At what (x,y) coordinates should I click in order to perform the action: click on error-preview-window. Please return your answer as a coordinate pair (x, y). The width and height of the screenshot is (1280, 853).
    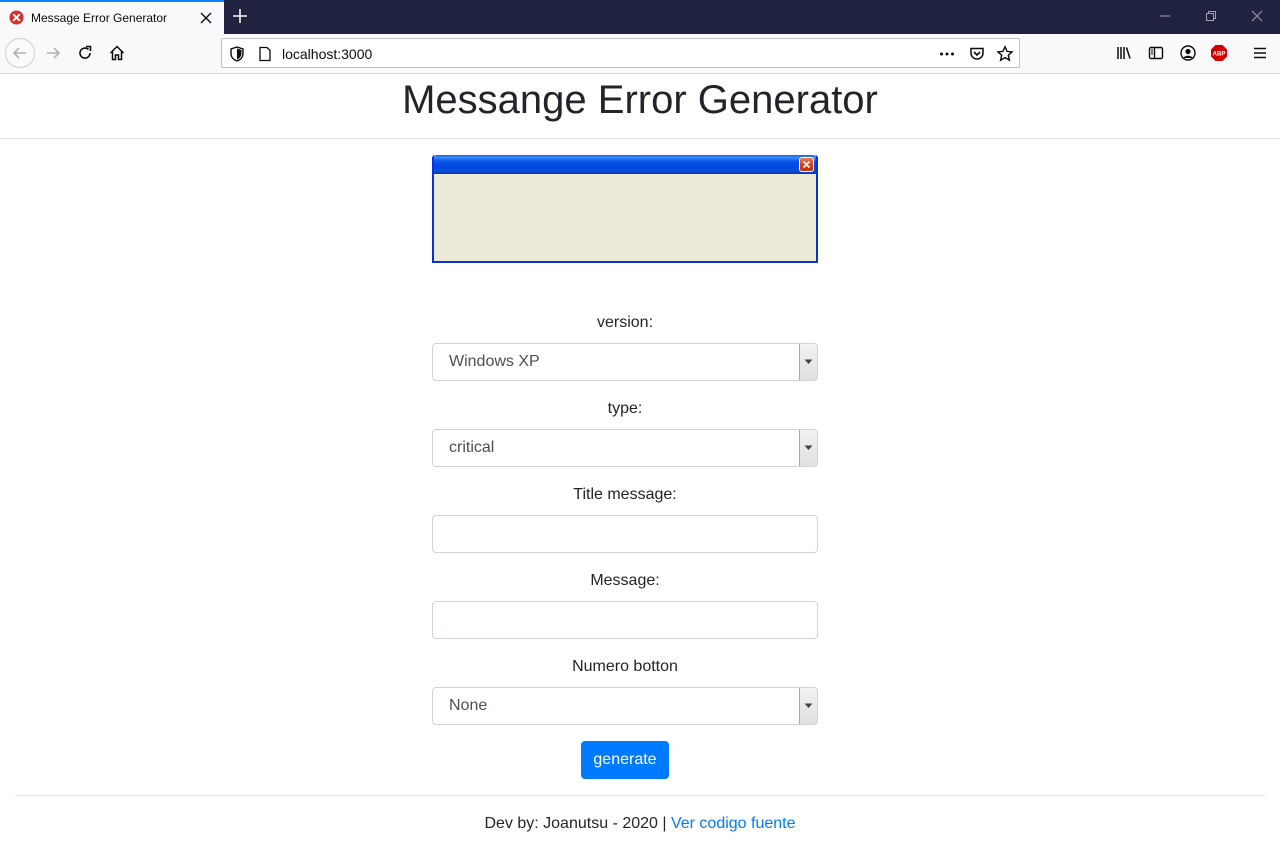
    Looking at the image, I should click on (625, 209).